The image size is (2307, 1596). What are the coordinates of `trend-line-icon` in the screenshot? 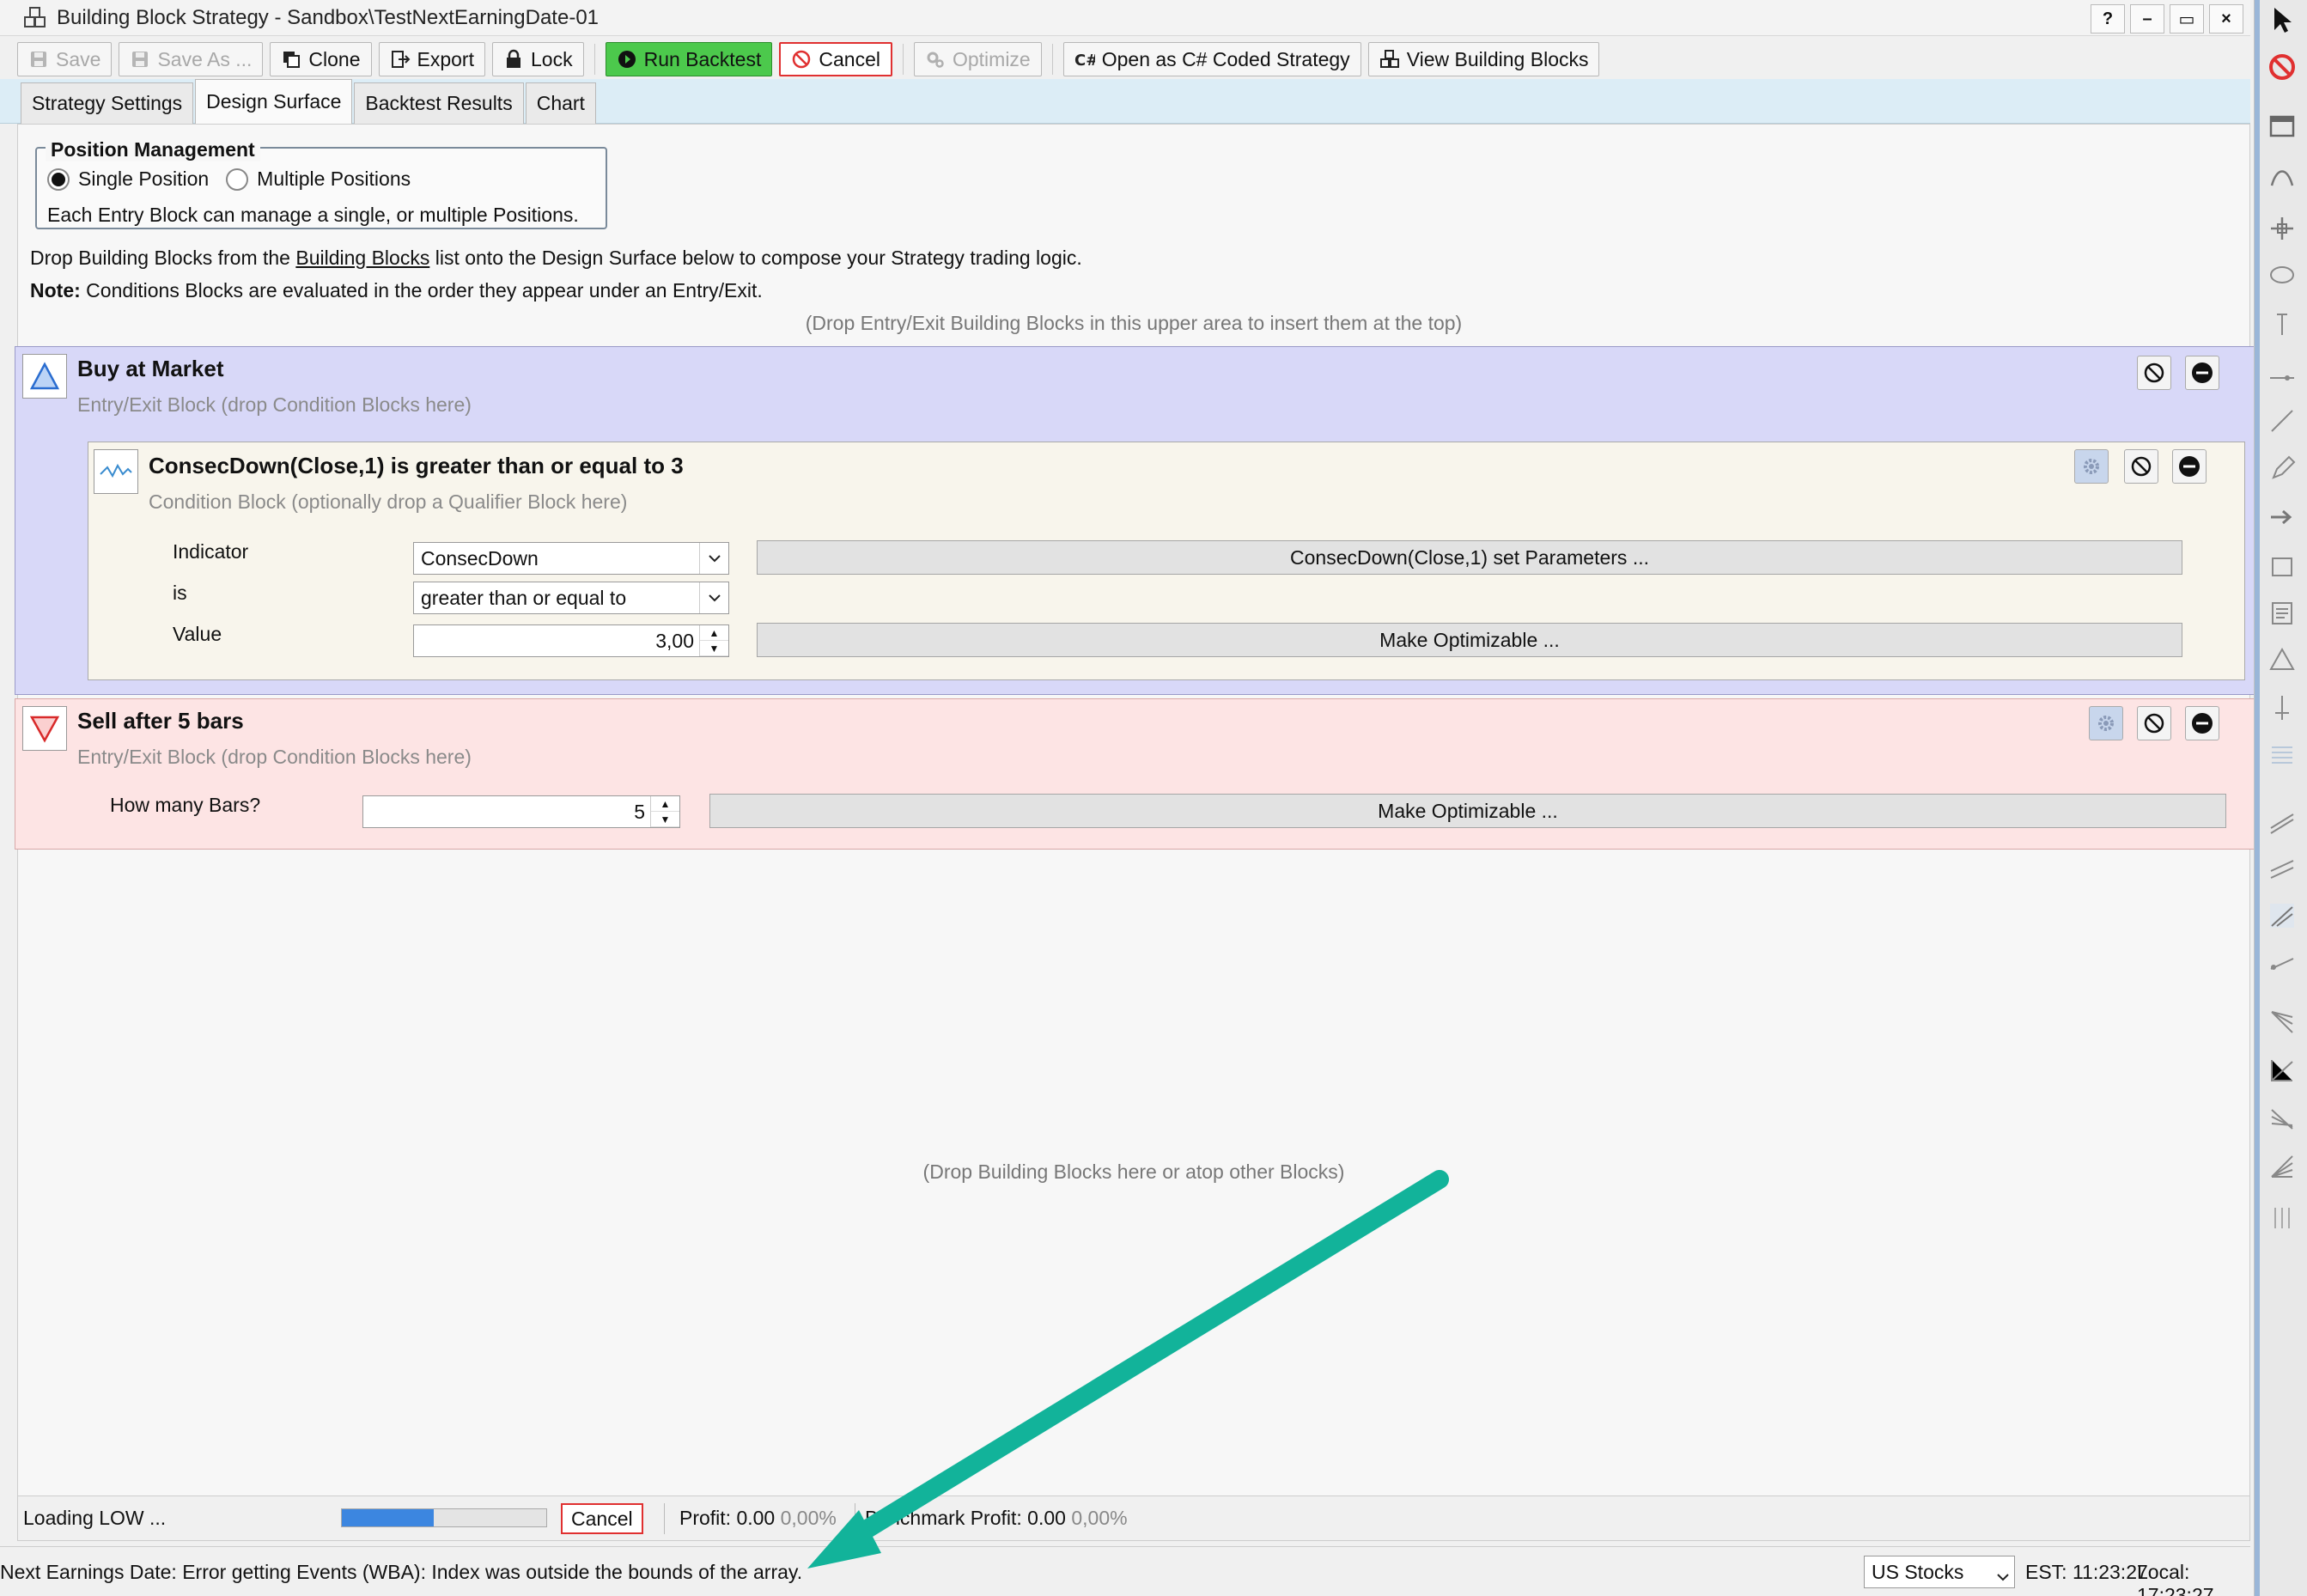 It's located at (2282, 421).